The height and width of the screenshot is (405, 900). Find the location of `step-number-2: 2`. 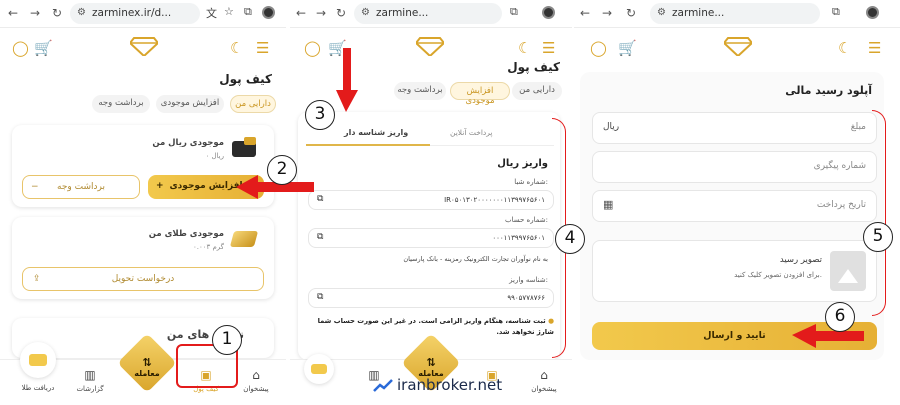

step-number-2: 2 is located at coordinates (282, 170).